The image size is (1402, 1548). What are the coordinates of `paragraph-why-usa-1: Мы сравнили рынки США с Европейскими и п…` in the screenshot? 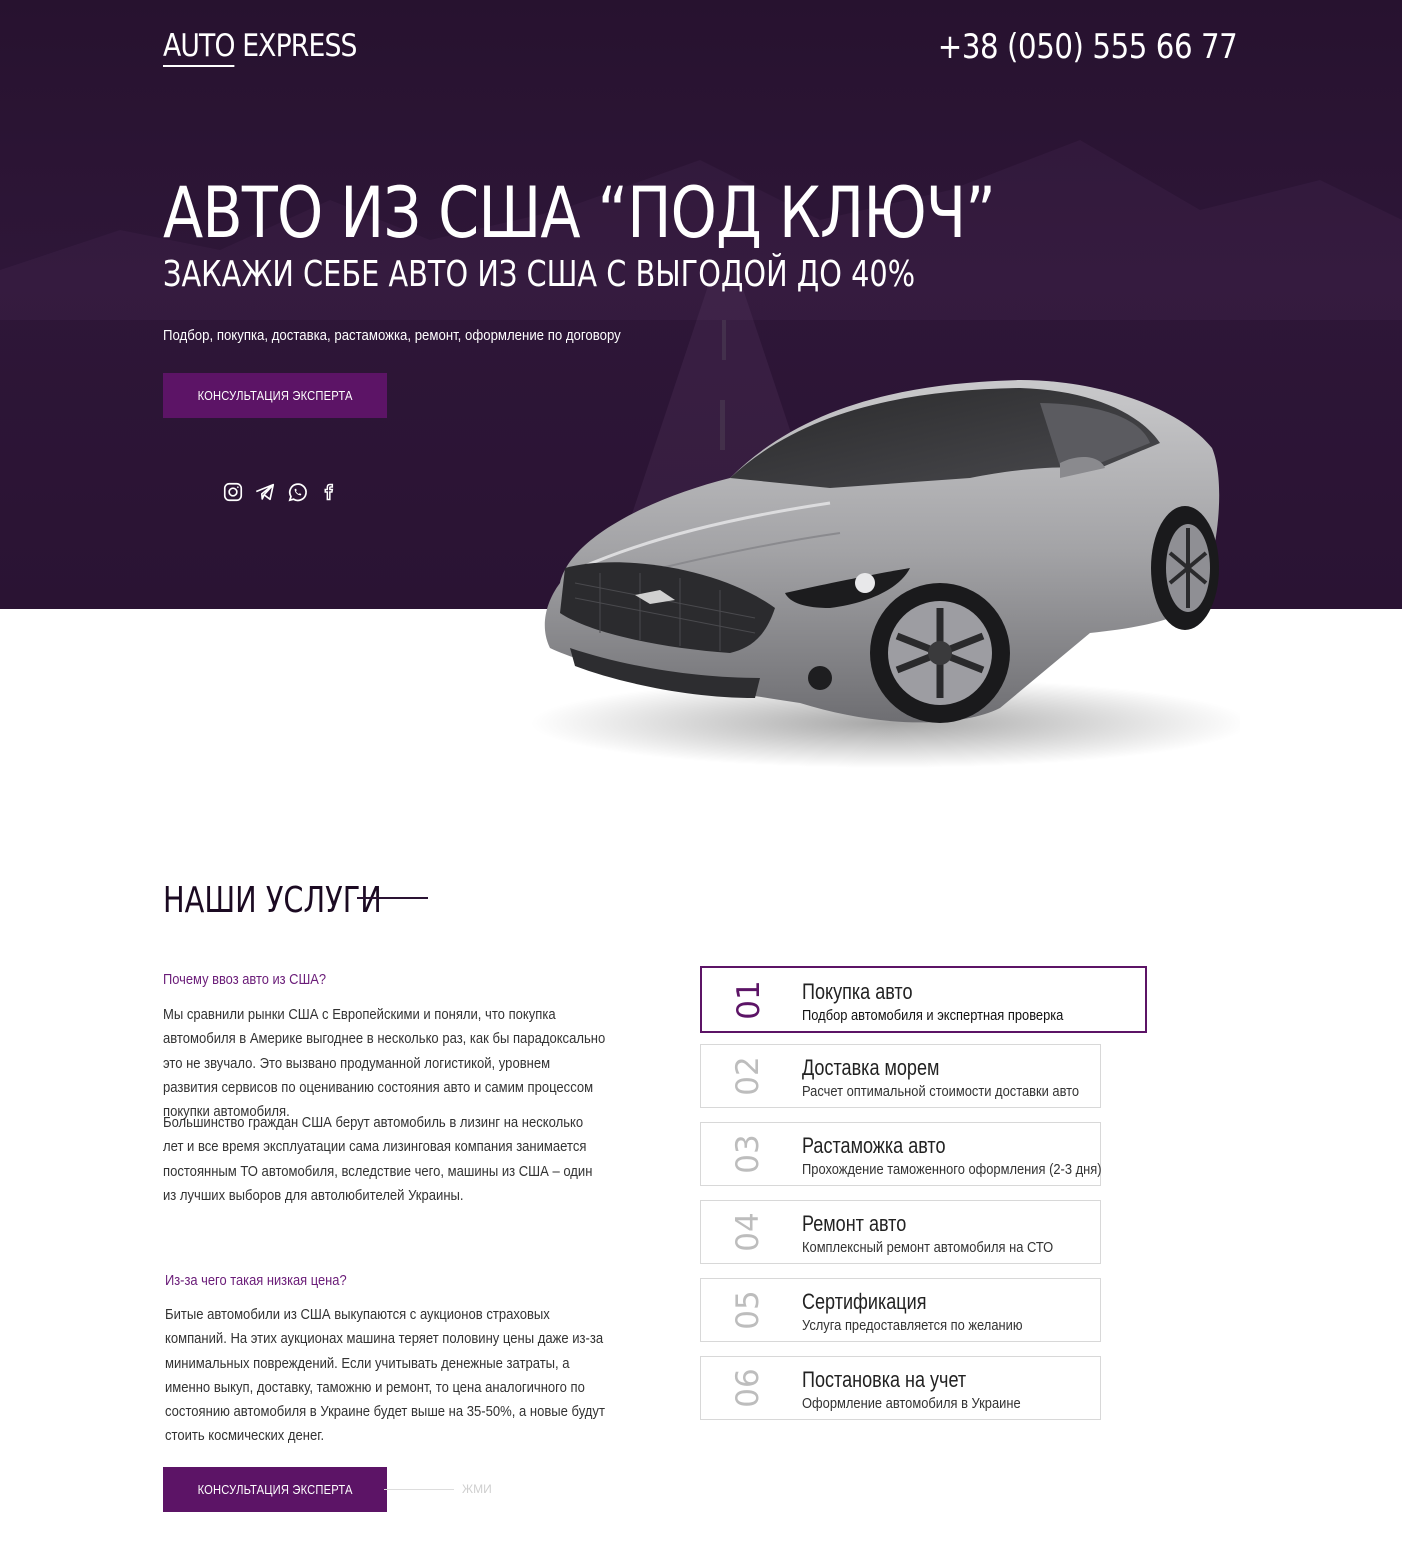 It's located at (384, 1063).